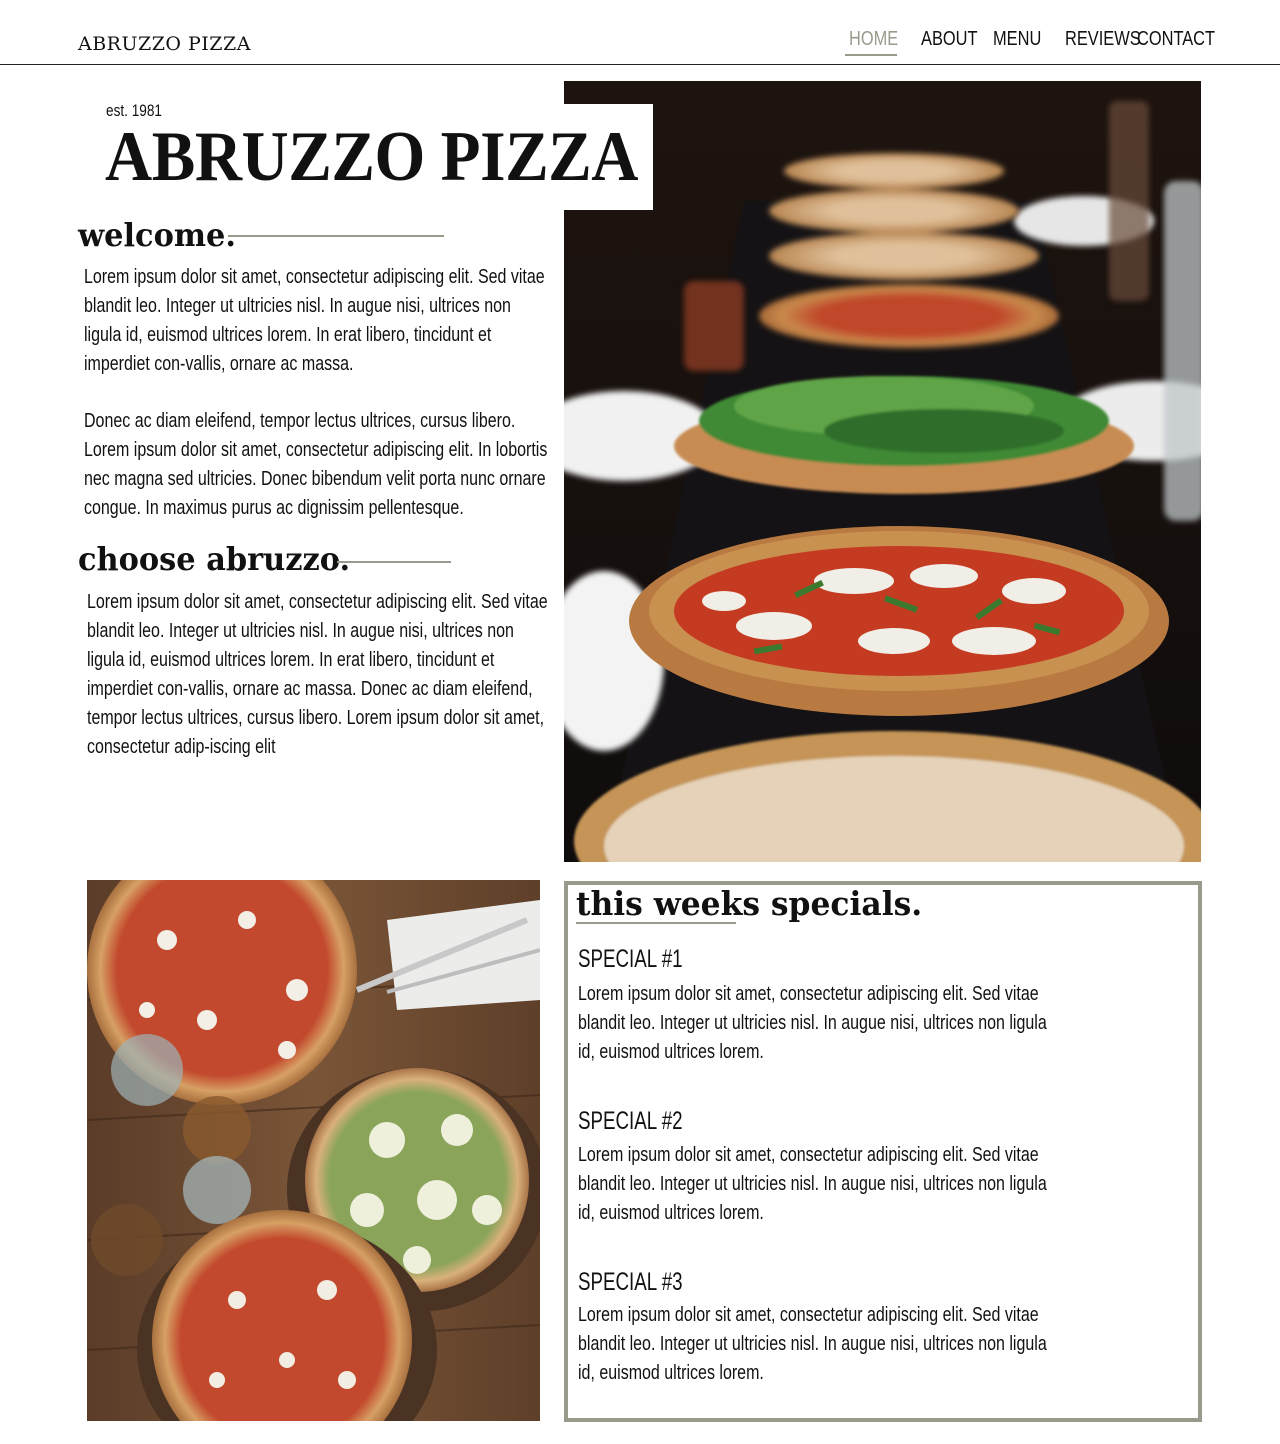 This screenshot has width=1280, height=1444. What do you see at coordinates (372, 157) in the screenshot?
I see `page-title: ABRUZZO PIZZA` at bounding box center [372, 157].